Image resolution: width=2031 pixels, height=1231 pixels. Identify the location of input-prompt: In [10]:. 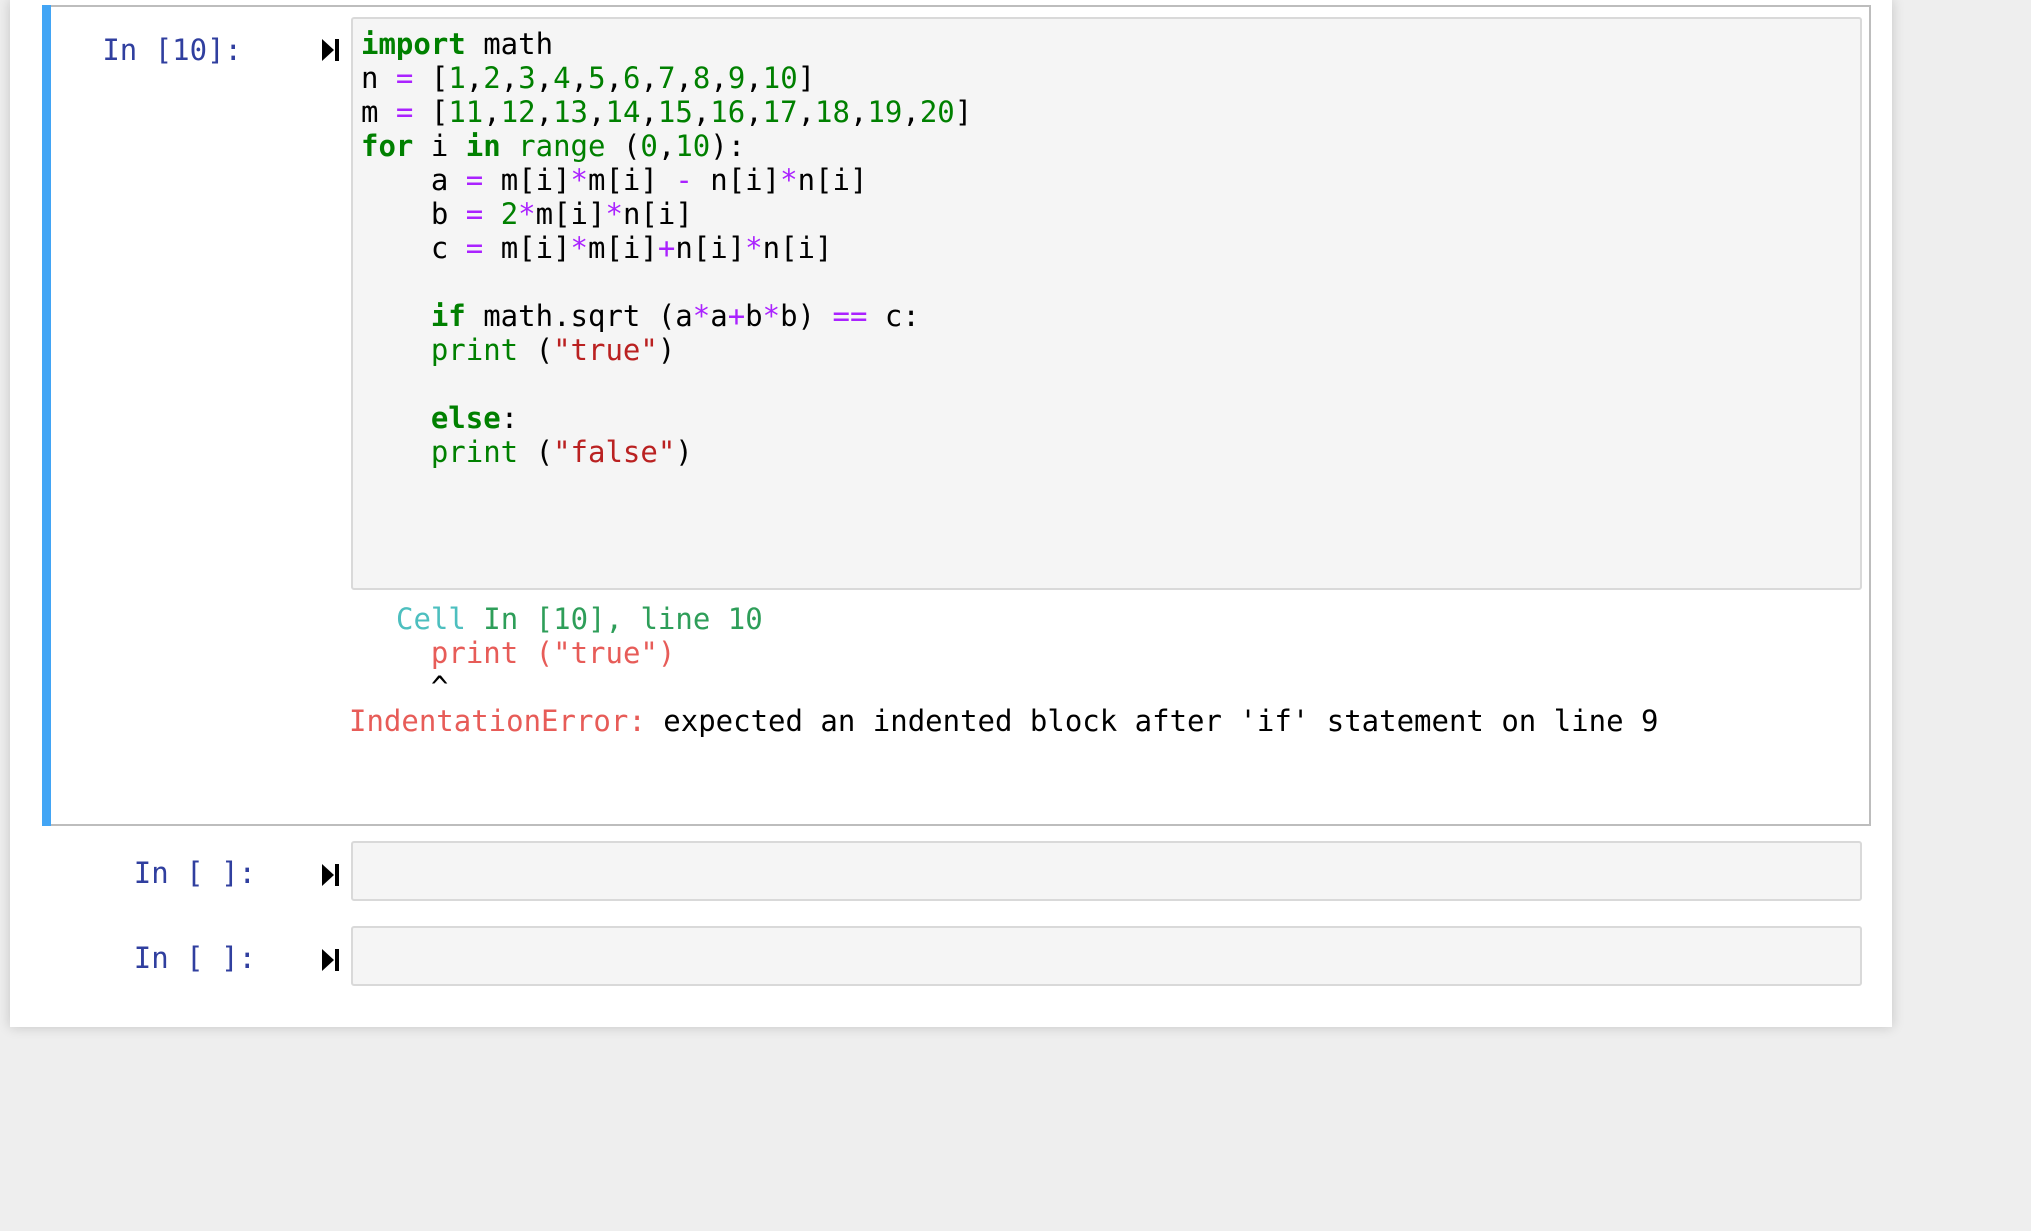
(172, 50).